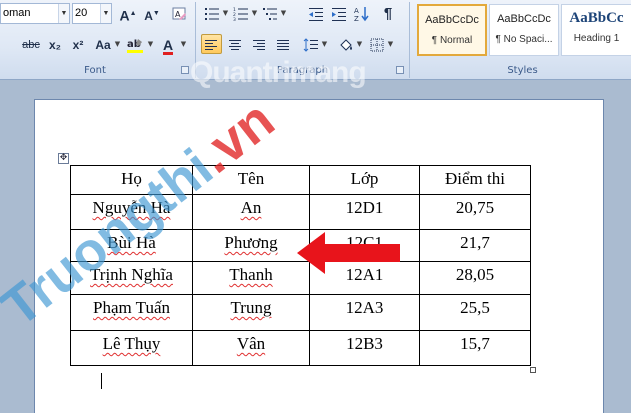  I want to click on table-row: Phạm Tuấn Trung 12A3 25,5, so click(300, 312).